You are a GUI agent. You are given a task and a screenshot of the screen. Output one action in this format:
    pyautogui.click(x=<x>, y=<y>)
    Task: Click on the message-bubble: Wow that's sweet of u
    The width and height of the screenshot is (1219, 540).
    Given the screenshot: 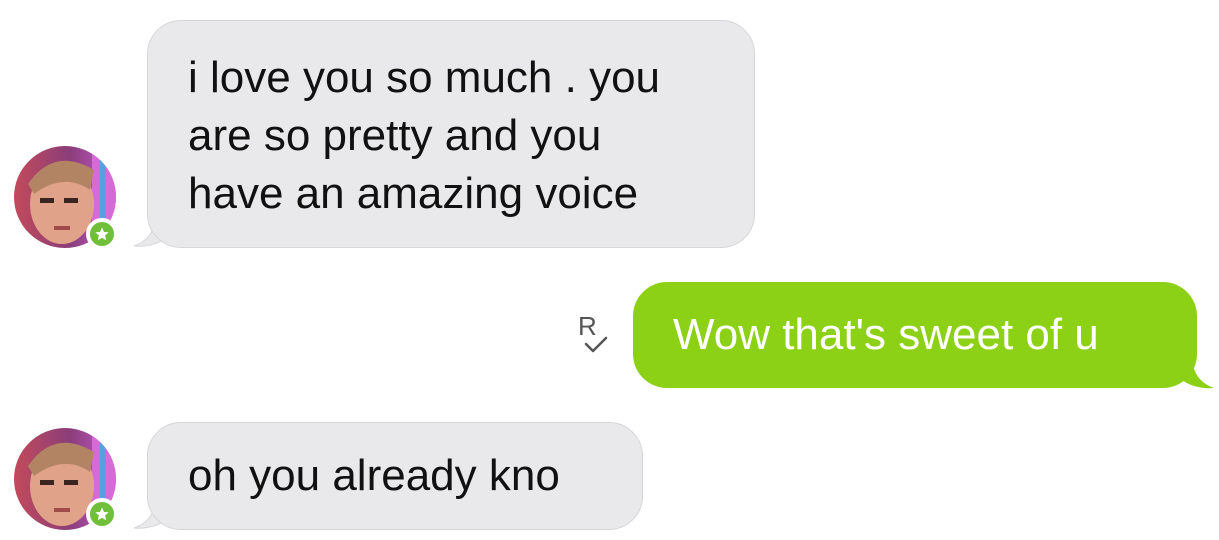 What is the action you would take?
    pyautogui.click(x=915, y=335)
    